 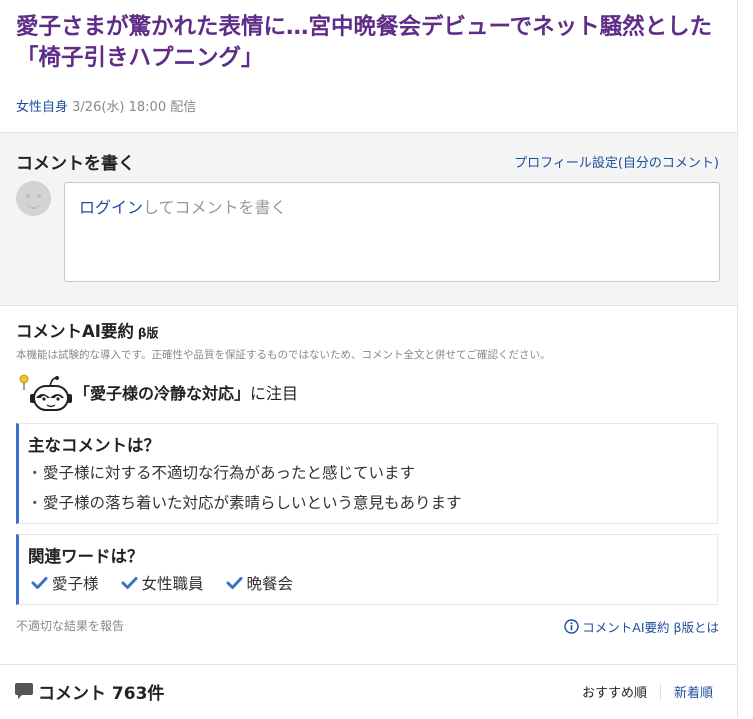 What do you see at coordinates (368, 691) in the screenshot?
I see `comment-count-bar: コメント 763件 おすすめ順 新着順` at bounding box center [368, 691].